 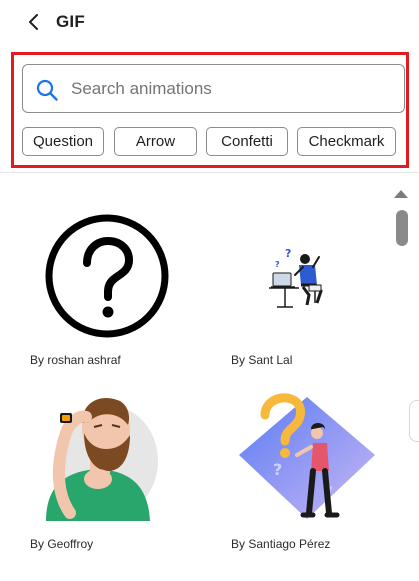 I want to click on result-card: By roshan ashraf, so click(x=110, y=293).